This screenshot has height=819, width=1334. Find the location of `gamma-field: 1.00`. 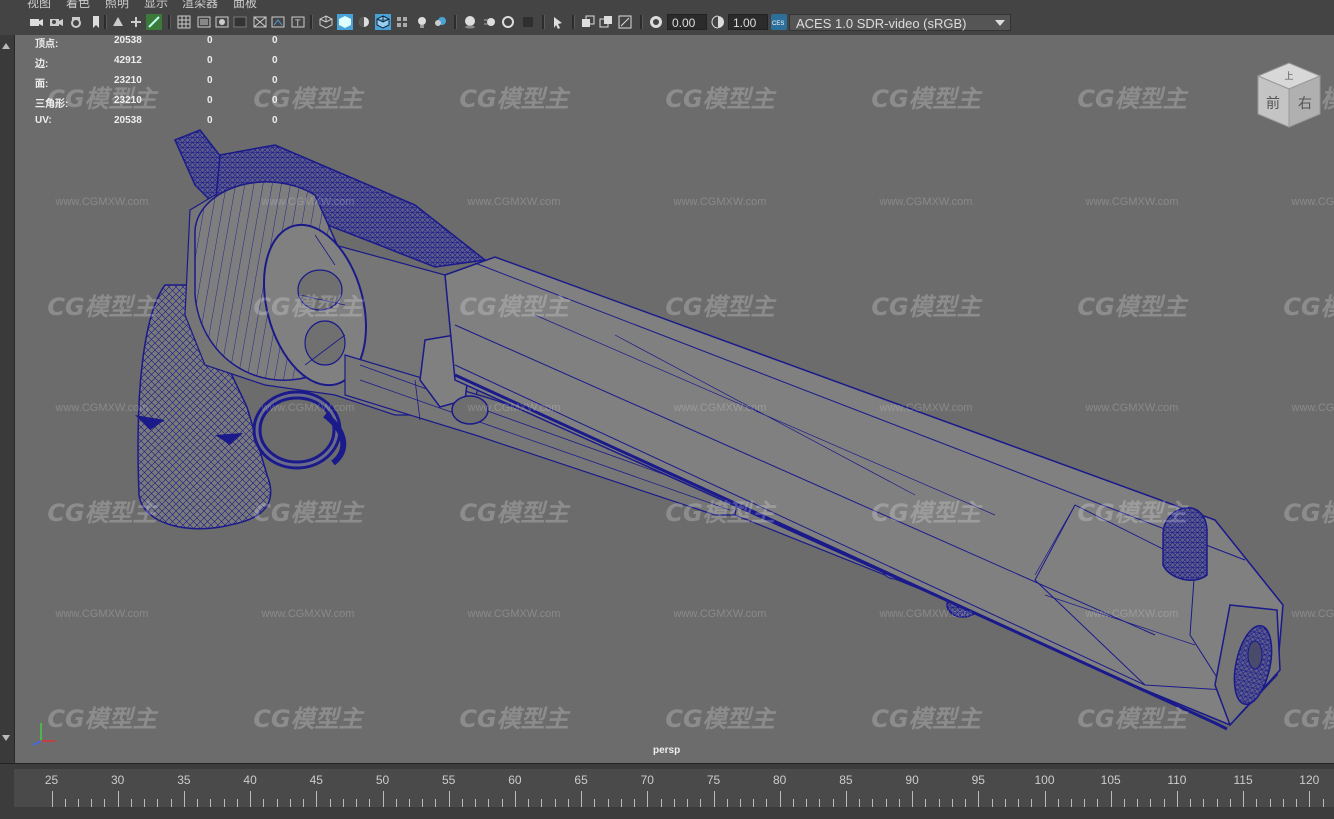

gamma-field: 1.00 is located at coordinates (748, 22).